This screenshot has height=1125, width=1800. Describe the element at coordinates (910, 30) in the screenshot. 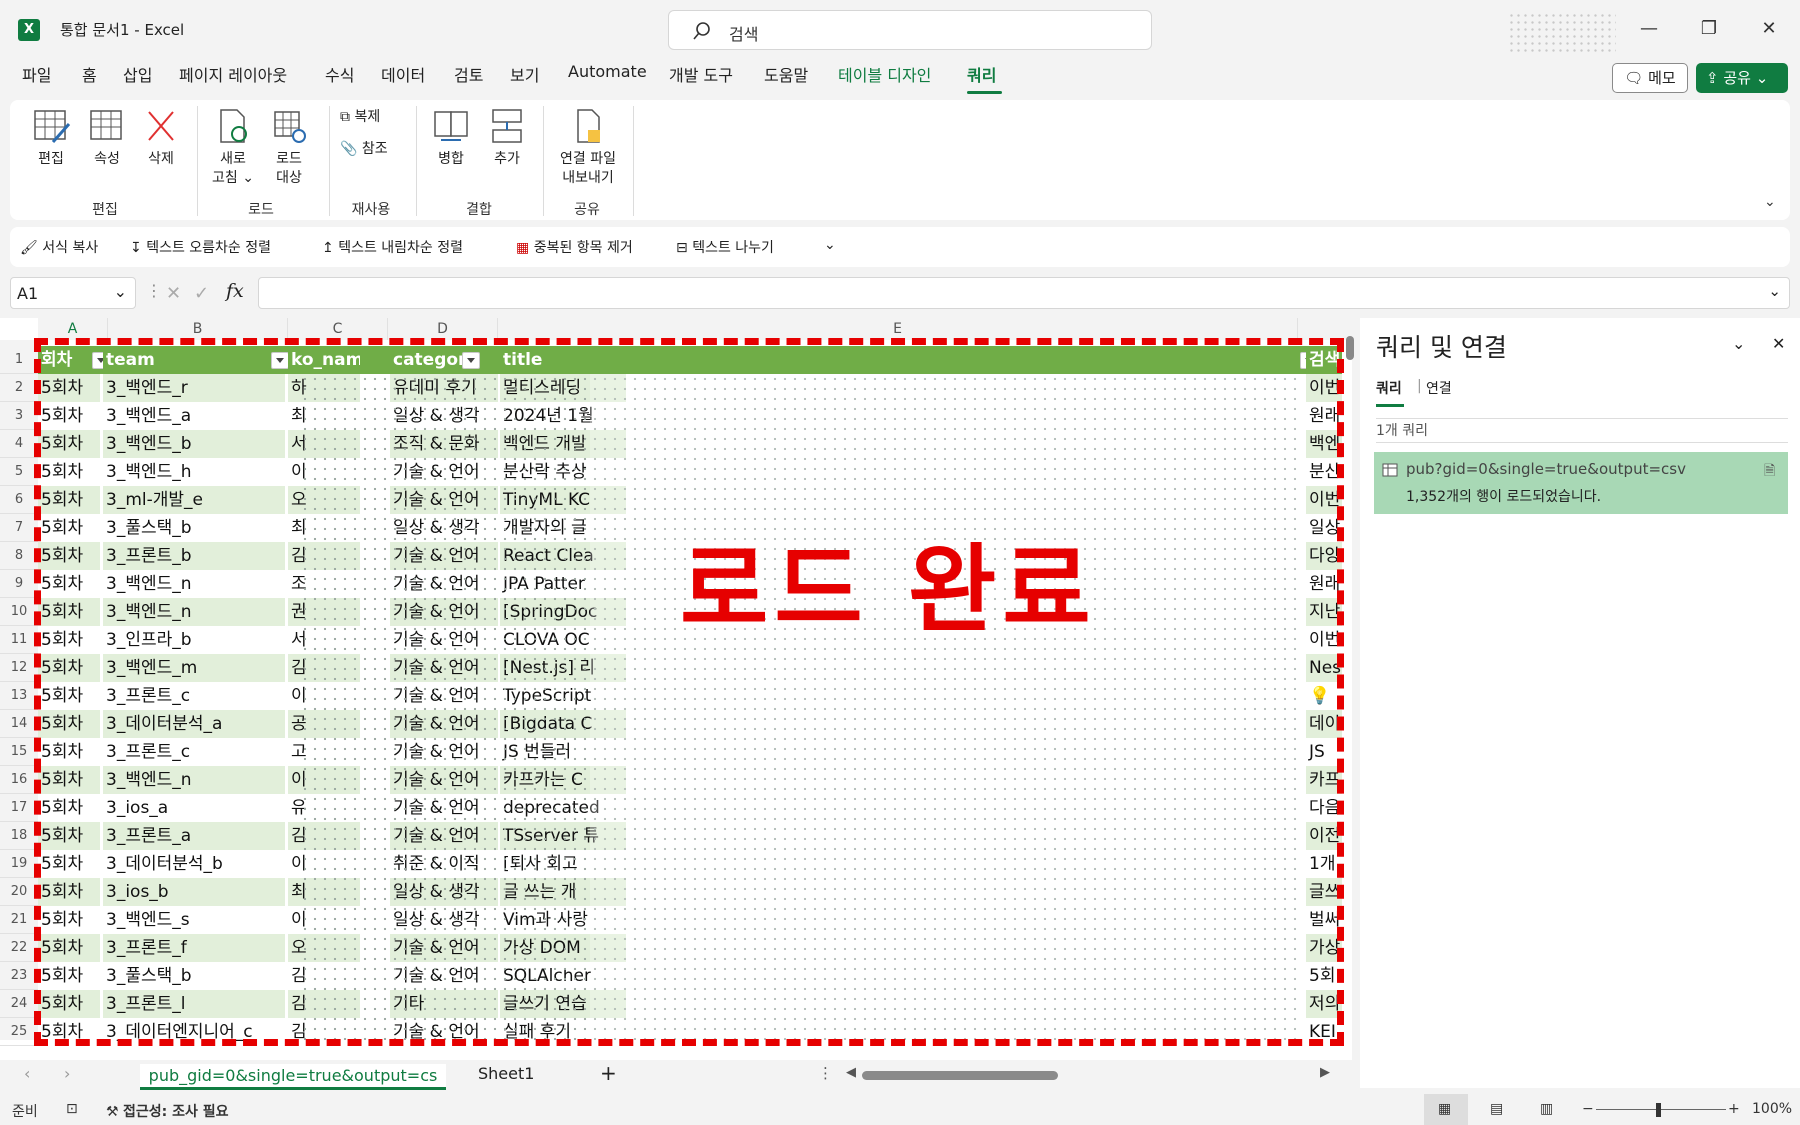

I see `search-input: 검색` at that location.